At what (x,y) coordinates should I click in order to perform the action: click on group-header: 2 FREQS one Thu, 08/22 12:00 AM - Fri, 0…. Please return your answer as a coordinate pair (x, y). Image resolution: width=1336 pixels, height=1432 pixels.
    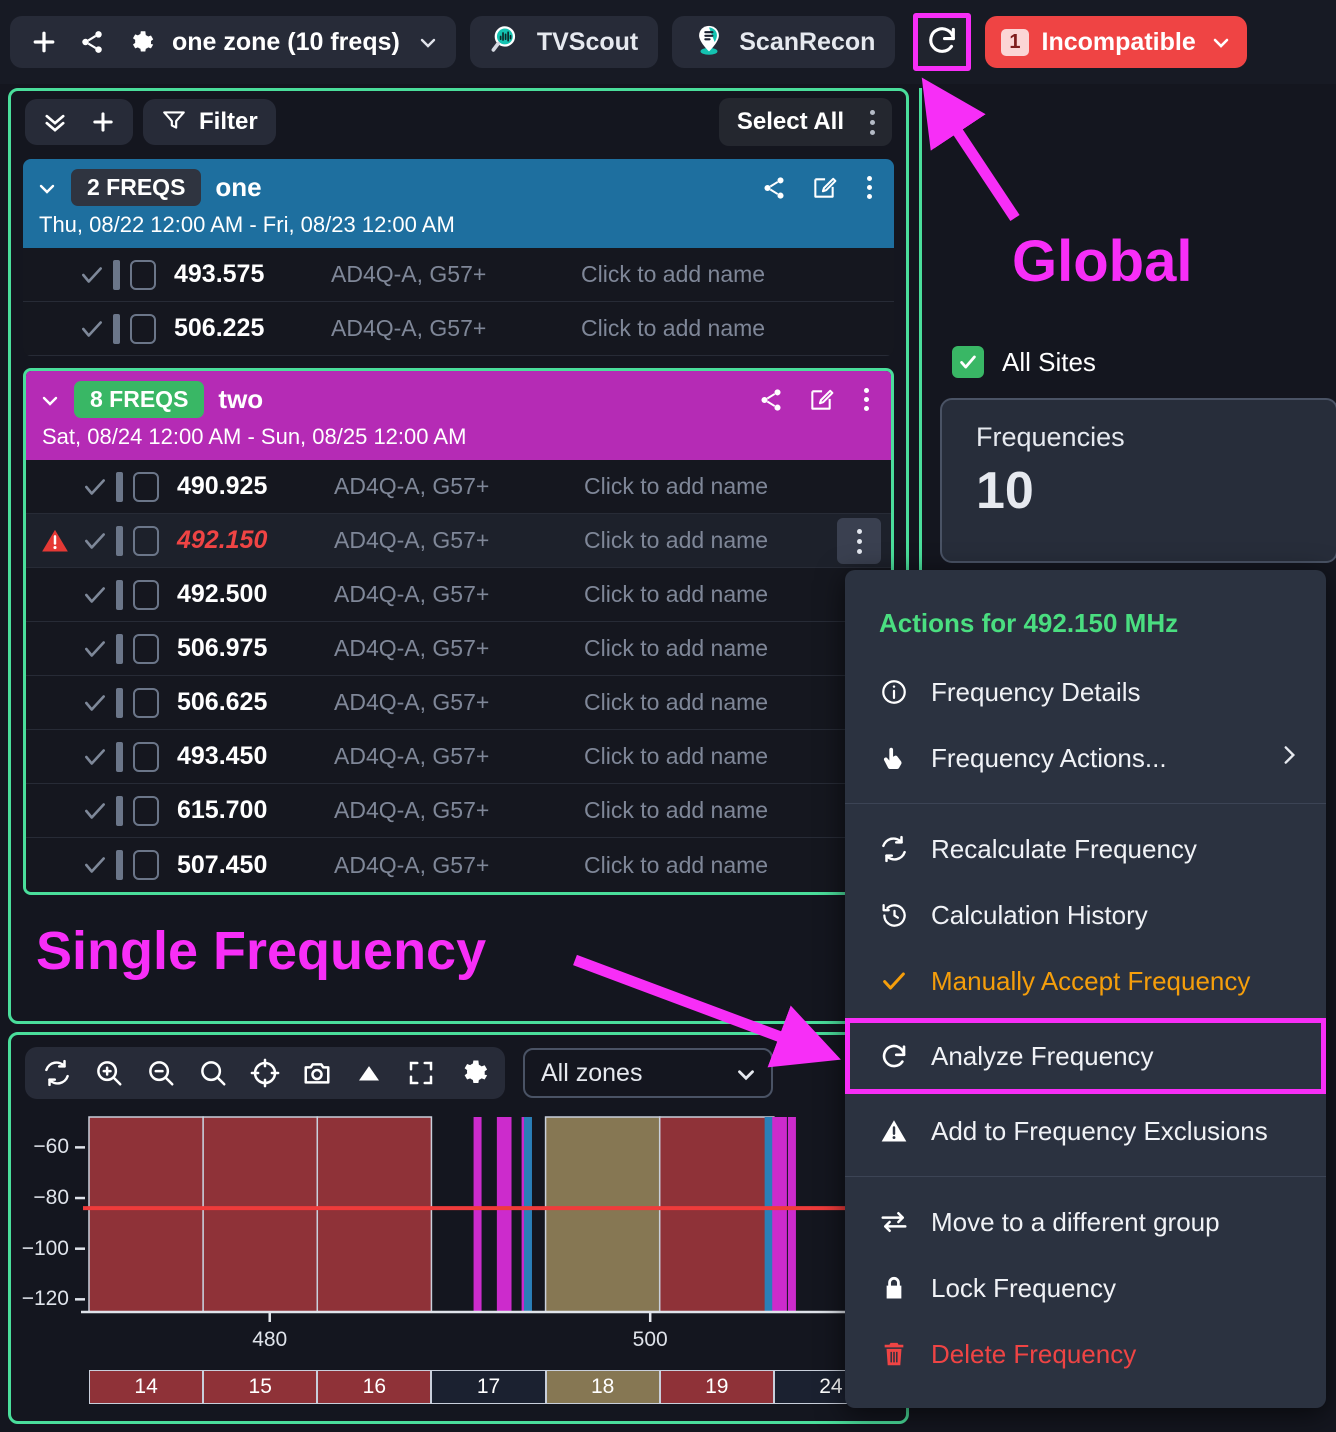
    Looking at the image, I should click on (458, 203).